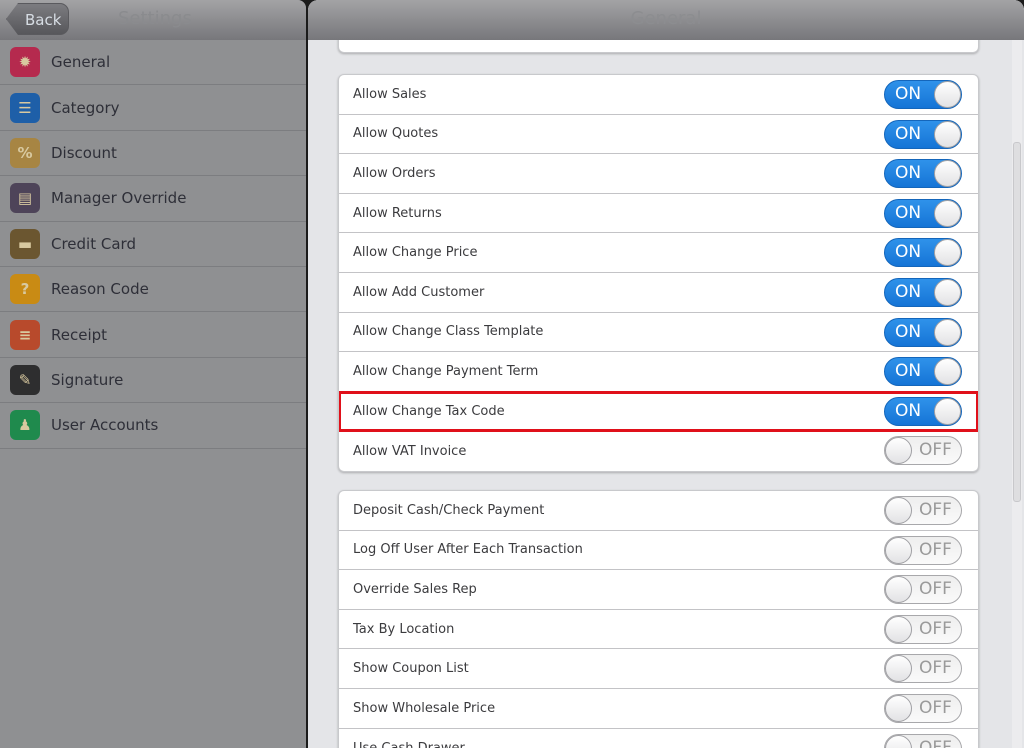 The image size is (1024, 748). Describe the element at coordinates (658, 372) in the screenshot. I see `setting-row: Allow Change Payment Term ON` at that location.